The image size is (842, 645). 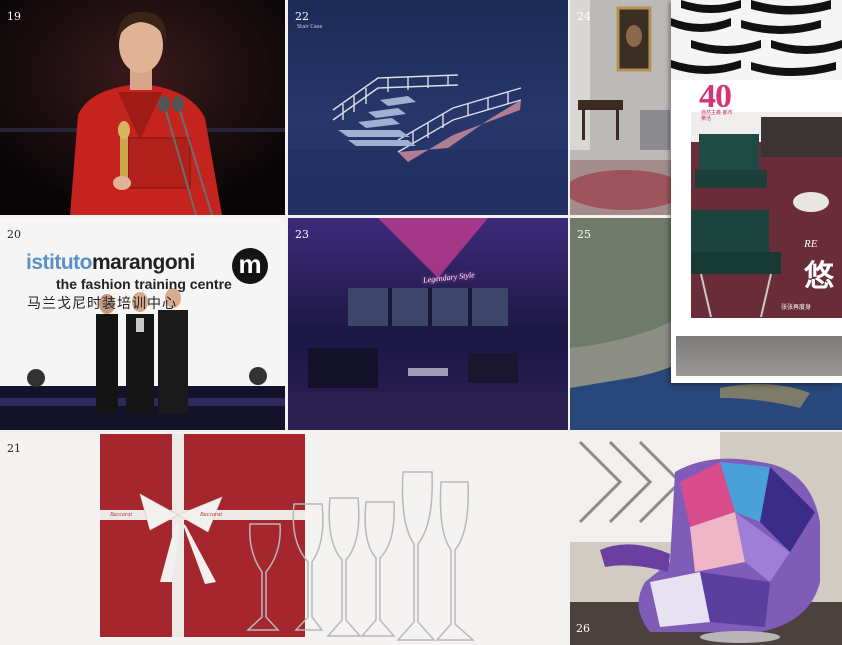 I want to click on panel-number: 26, so click(x=583, y=628).